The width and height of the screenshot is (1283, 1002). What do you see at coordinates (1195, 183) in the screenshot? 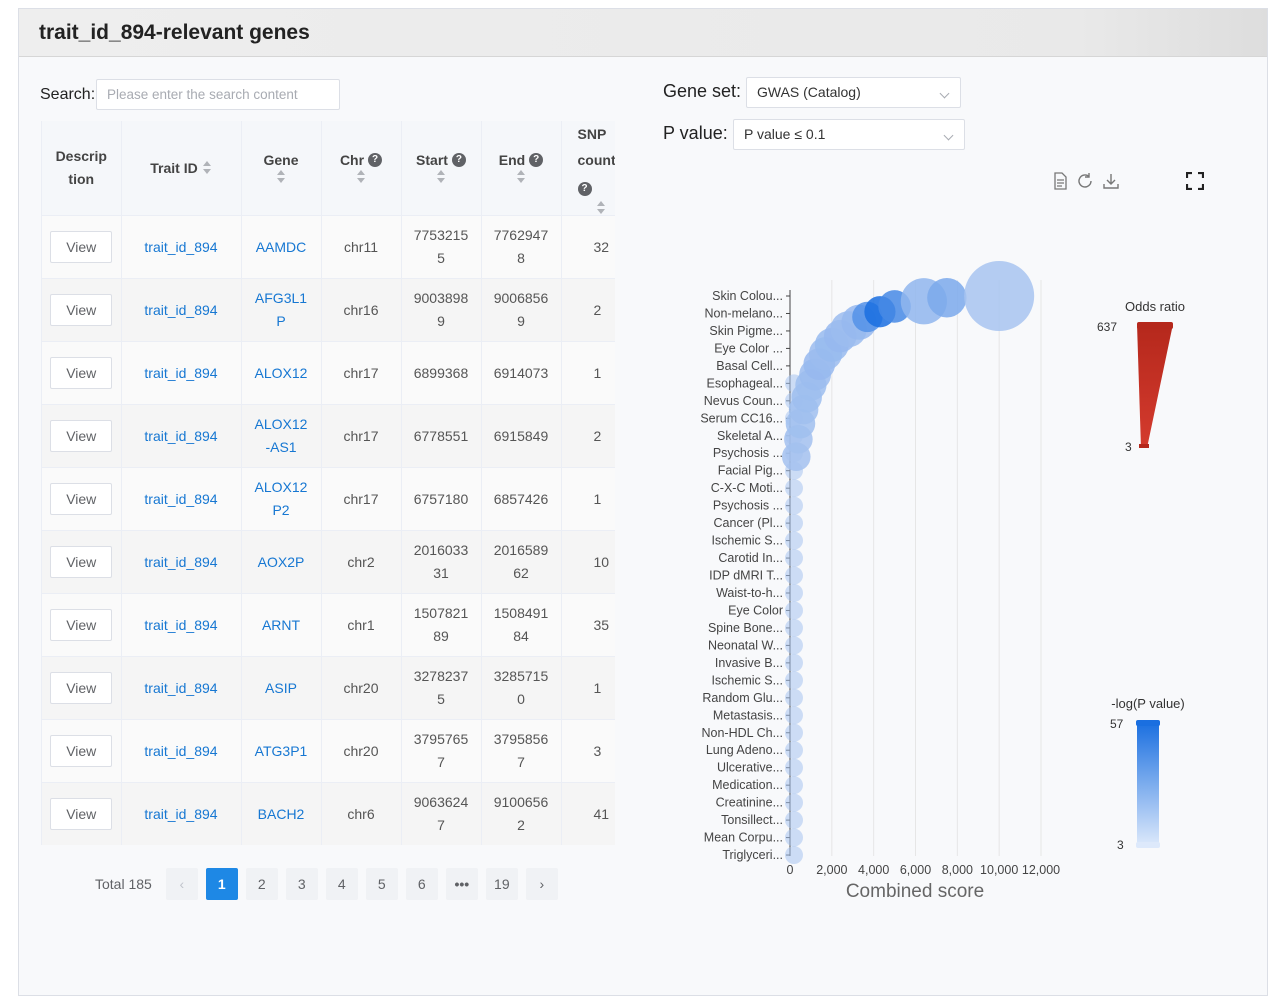
I see `fullscreen-icon` at bounding box center [1195, 183].